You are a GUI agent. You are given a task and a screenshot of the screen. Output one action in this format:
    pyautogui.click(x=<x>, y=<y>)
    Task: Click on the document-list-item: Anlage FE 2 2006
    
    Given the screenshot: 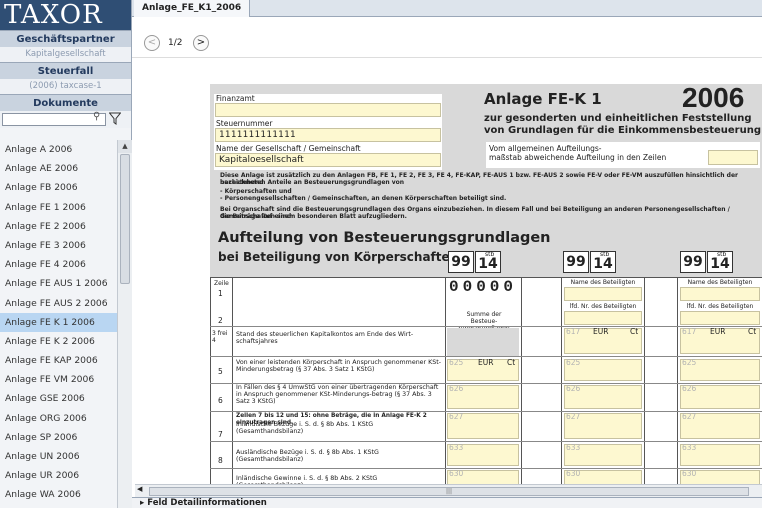 What is the action you would take?
    pyautogui.click(x=58, y=226)
    